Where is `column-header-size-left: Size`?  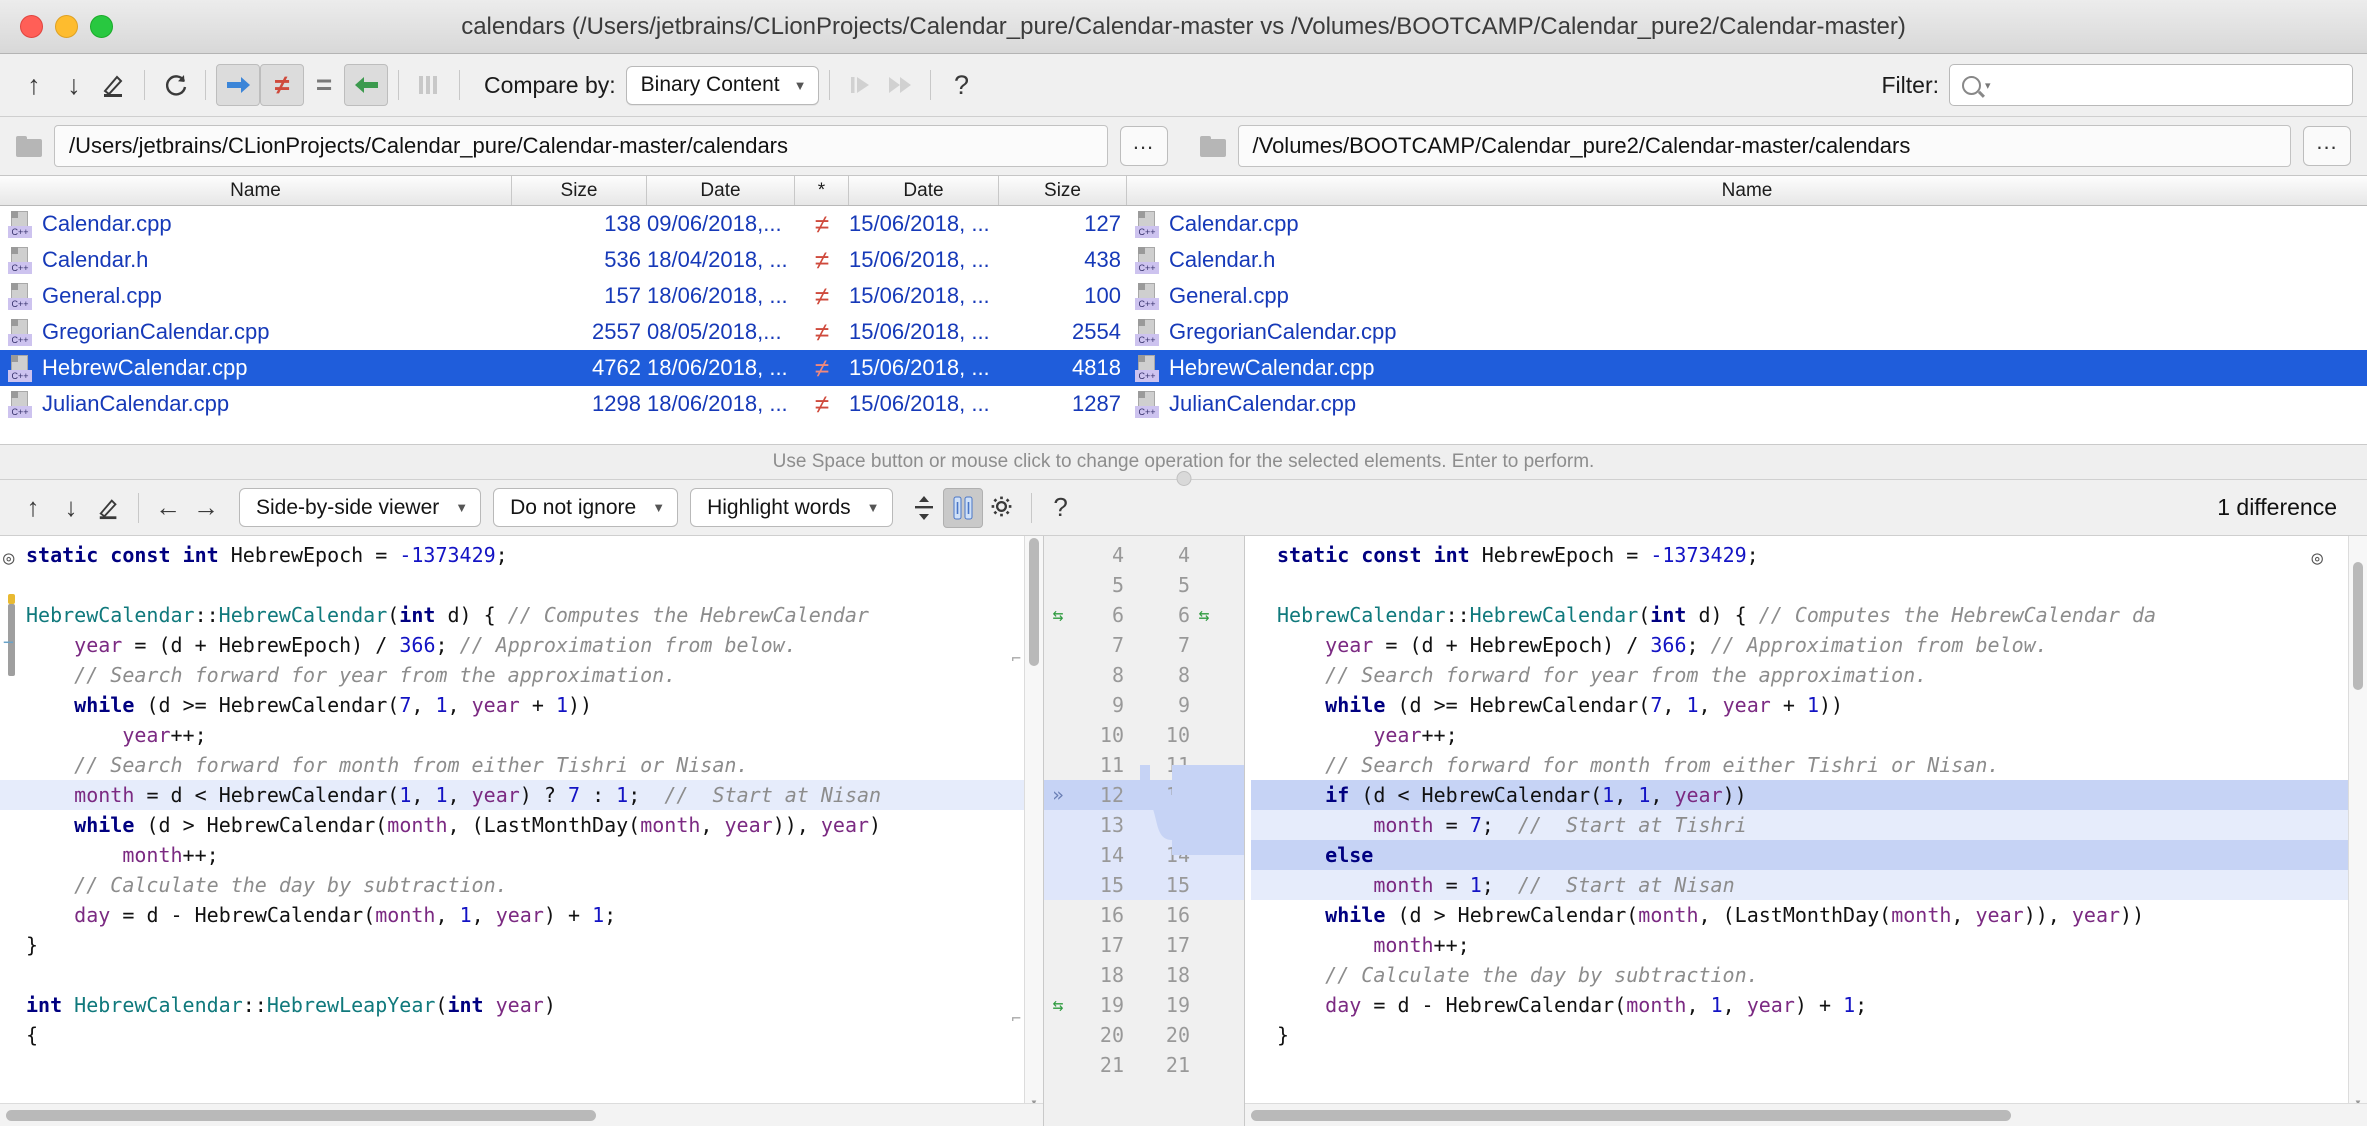 column-header-size-left: Size is located at coordinates (579, 190).